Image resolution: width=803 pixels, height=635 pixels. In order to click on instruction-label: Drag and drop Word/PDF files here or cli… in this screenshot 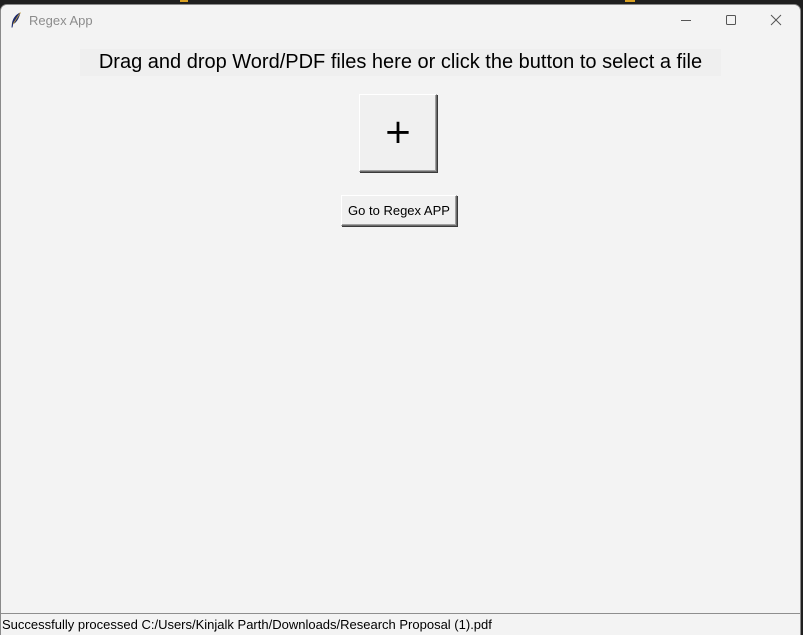, I will do `click(400, 62)`.